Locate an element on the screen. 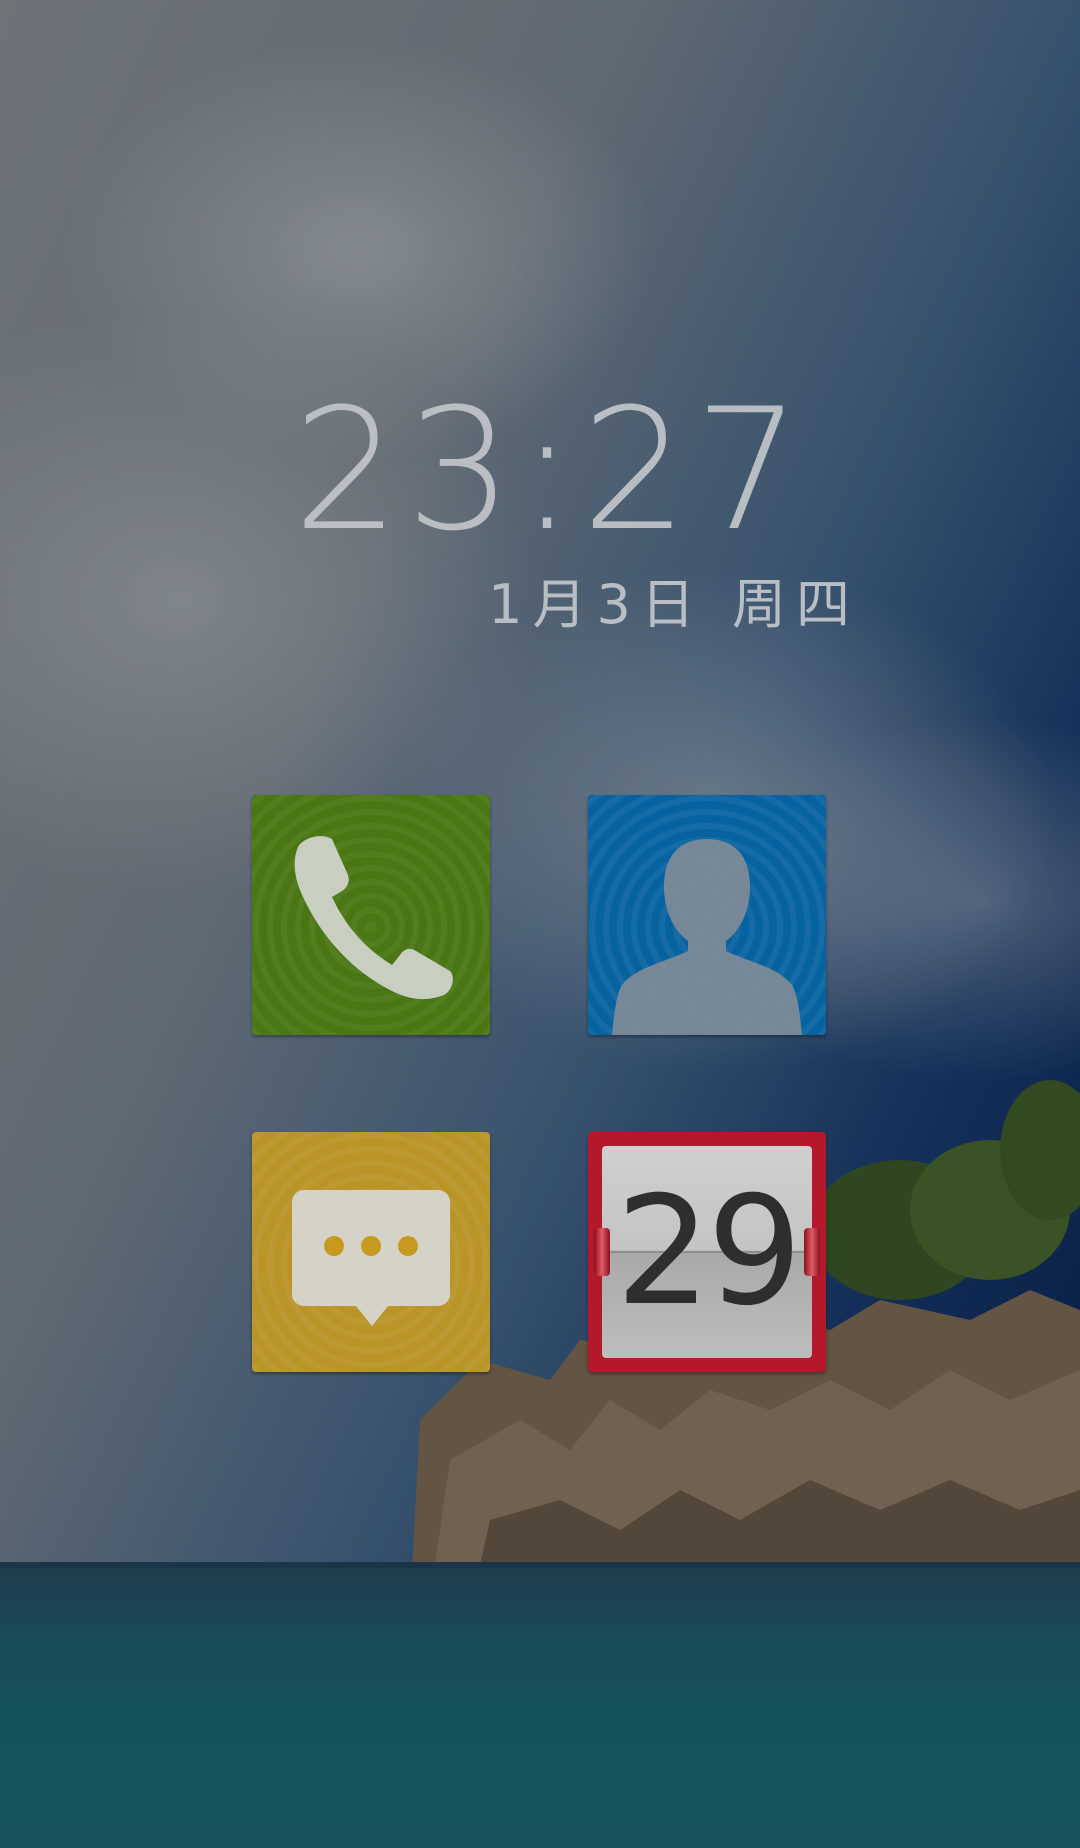 This screenshot has width=1080, height=1848. phone-shortcut is located at coordinates (371, 915).